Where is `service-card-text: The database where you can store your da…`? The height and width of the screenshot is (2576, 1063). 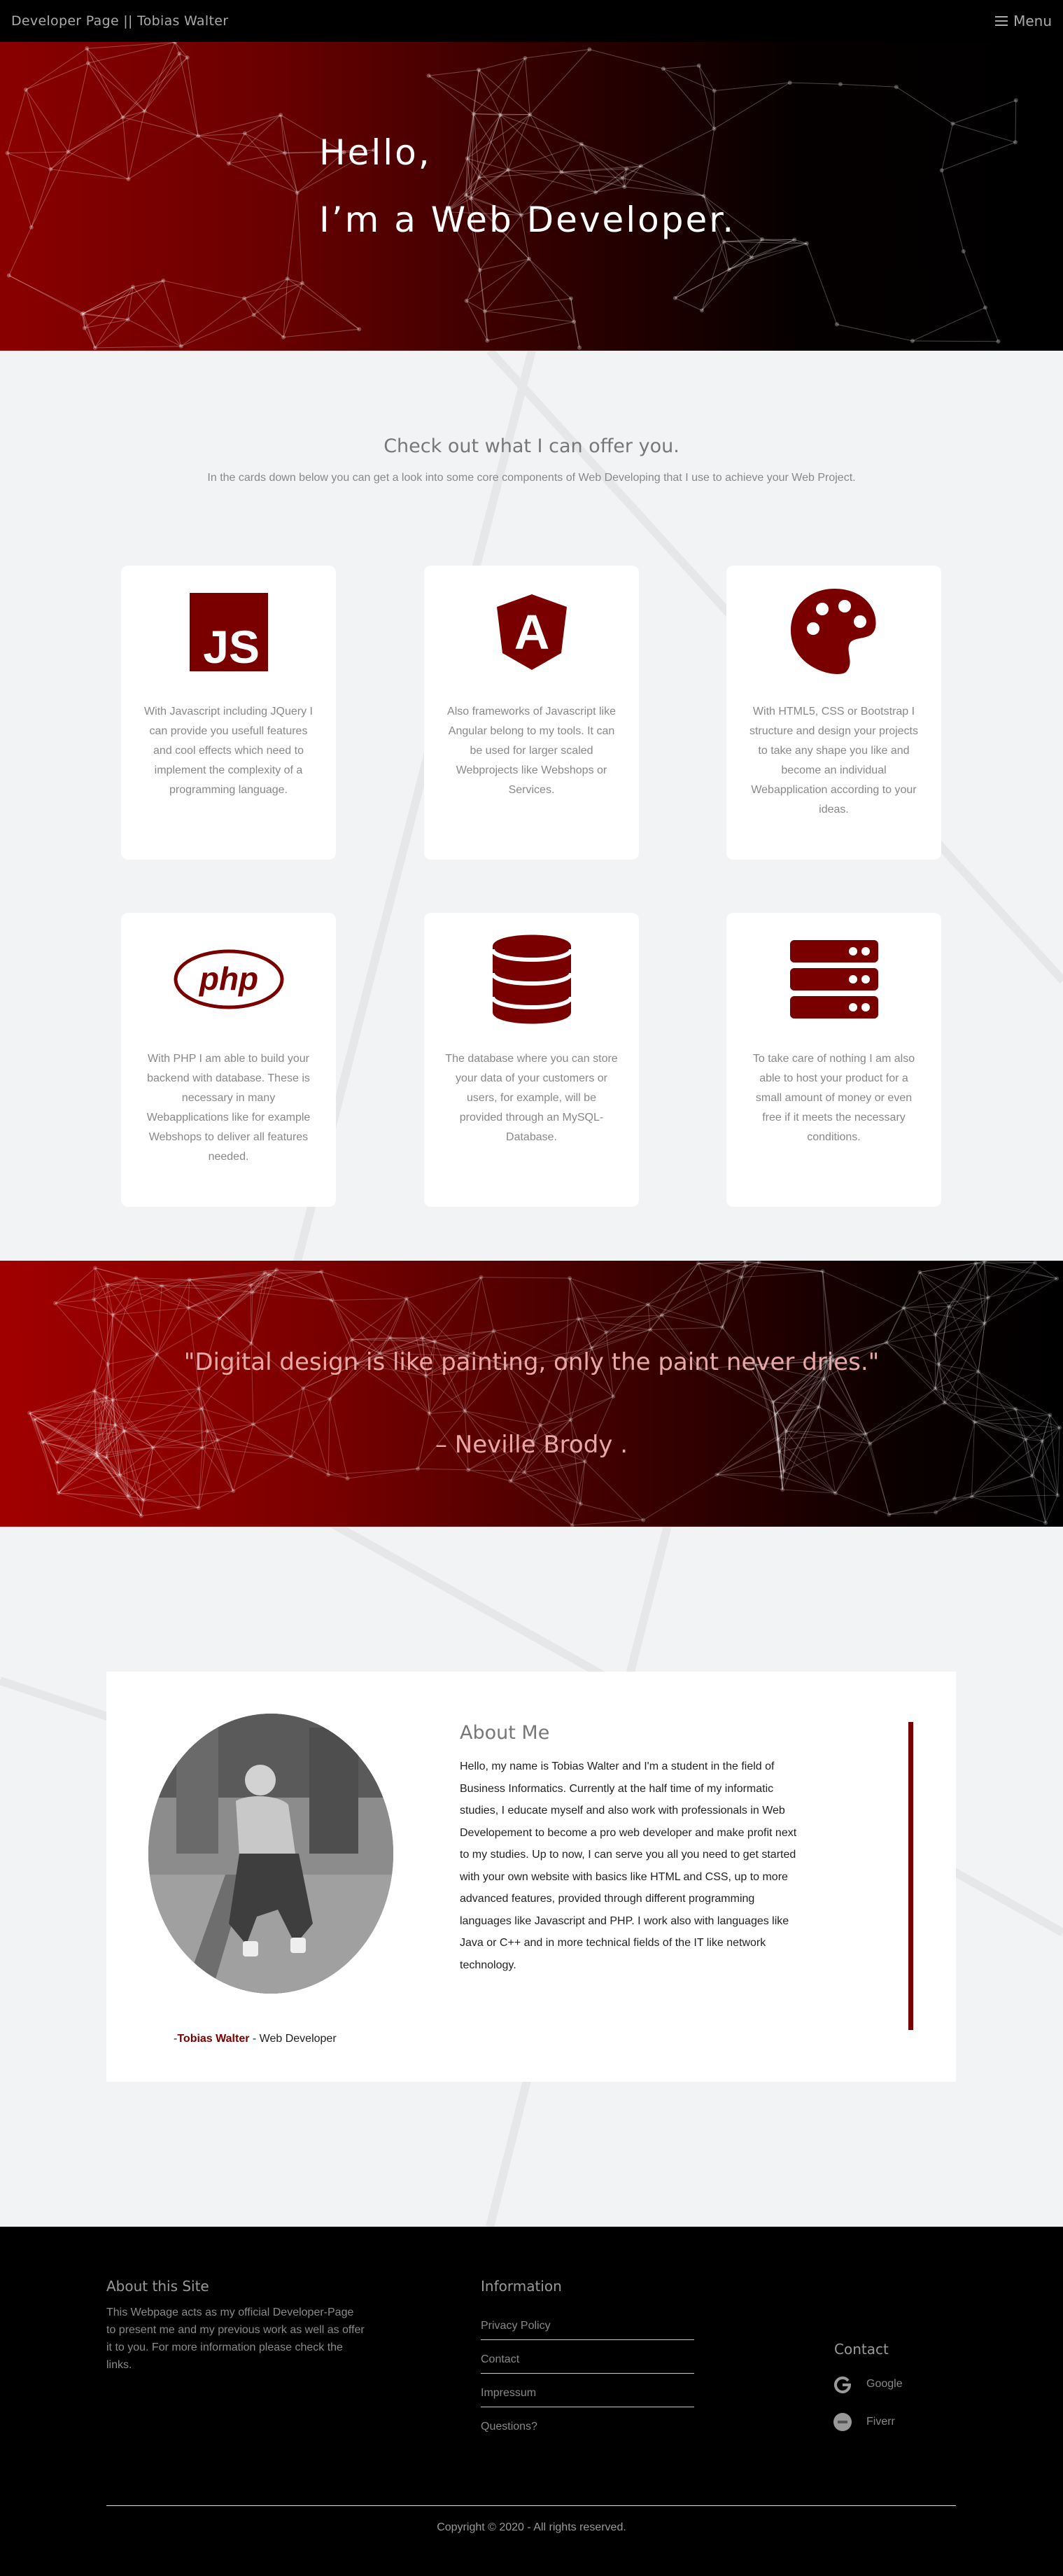 service-card-text: The database where you can store your da… is located at coordinates (531, 1098).